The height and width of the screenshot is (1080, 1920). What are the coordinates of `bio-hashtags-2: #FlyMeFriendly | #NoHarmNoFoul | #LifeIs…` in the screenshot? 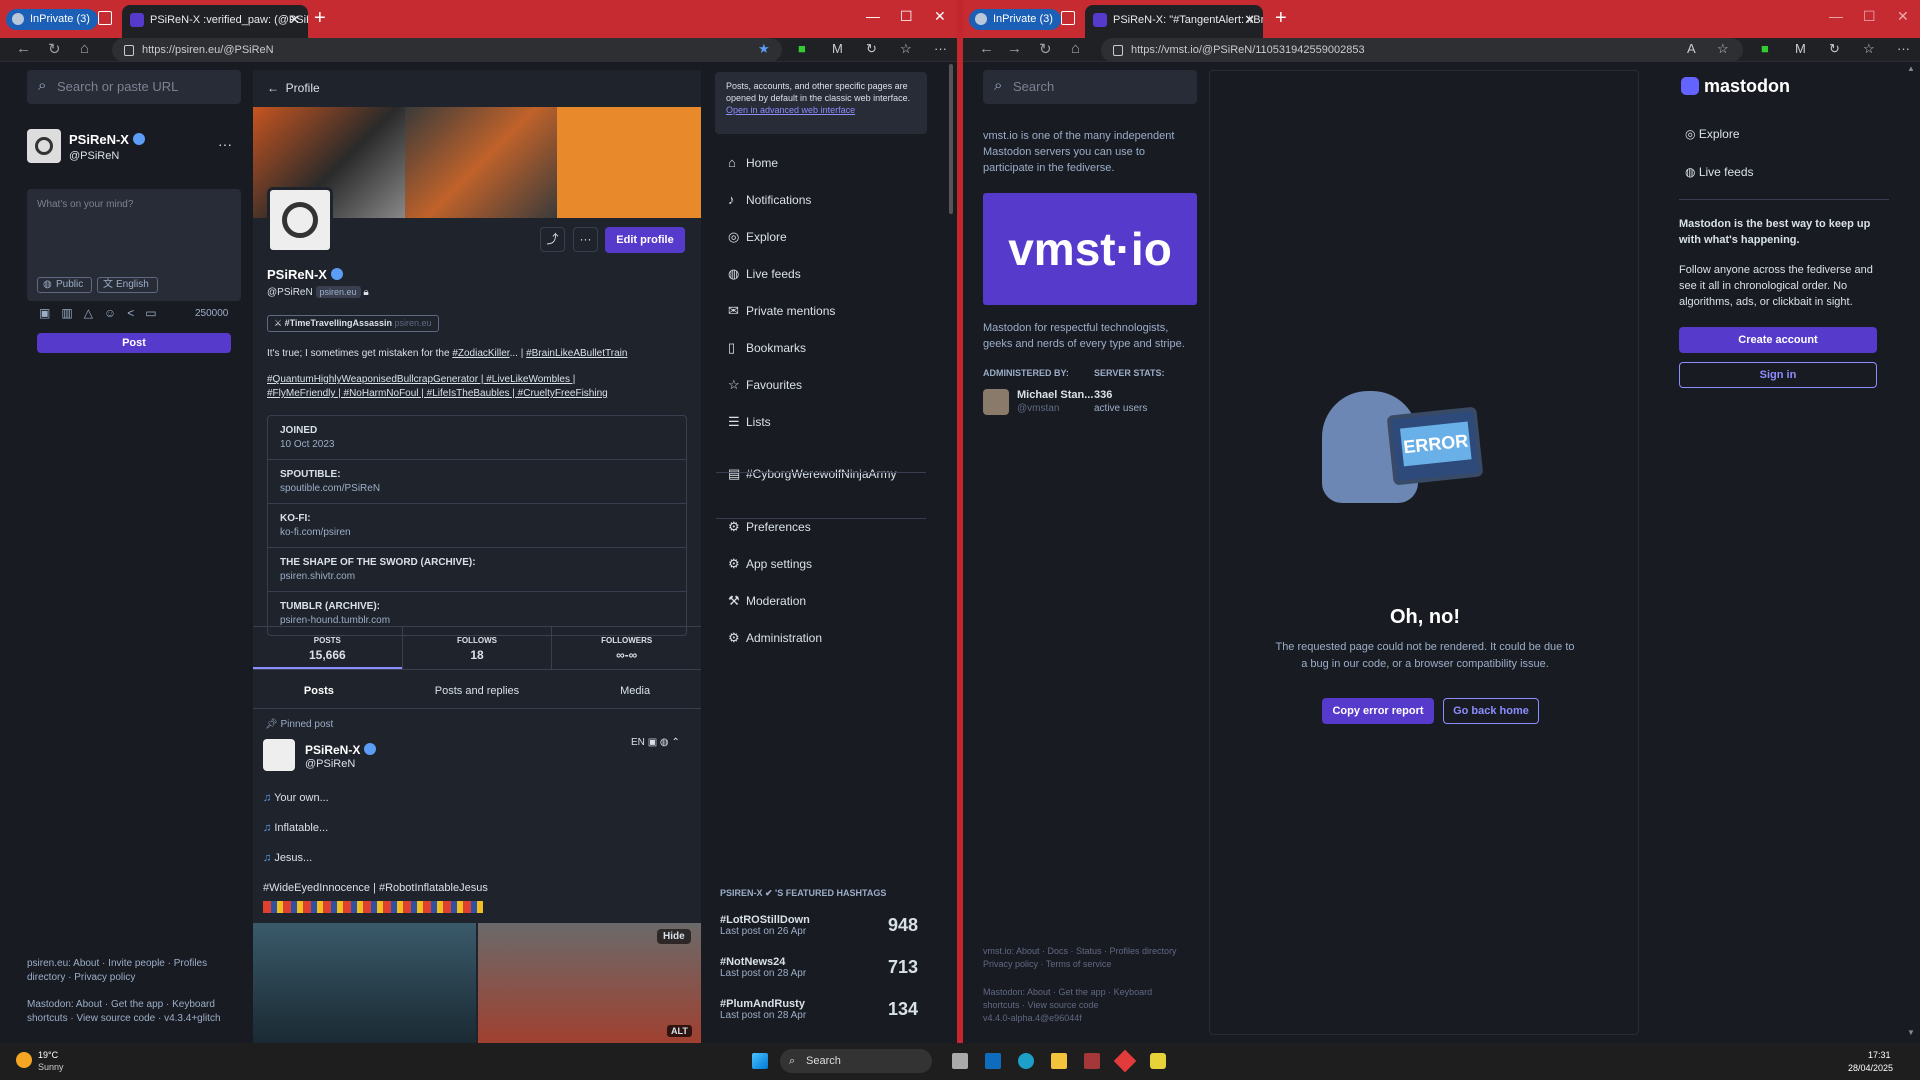 It's located at (477, 394).